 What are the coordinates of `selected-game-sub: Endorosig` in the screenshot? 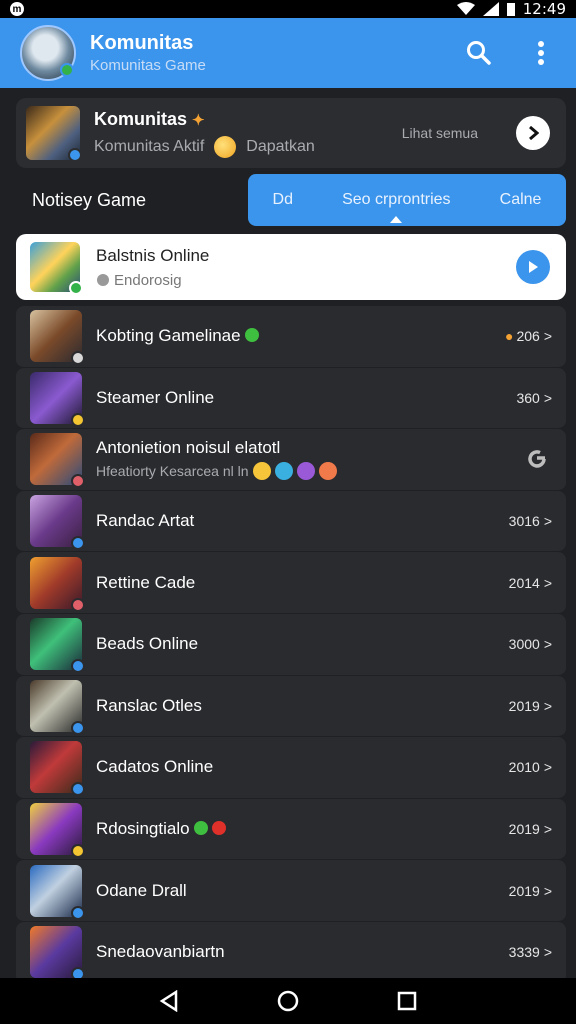 It's located at (148, 280).